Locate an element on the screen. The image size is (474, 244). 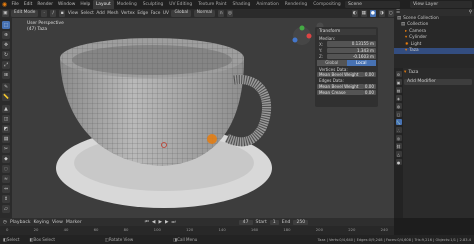
menu-select: Select is located at coordinates (87, 13).